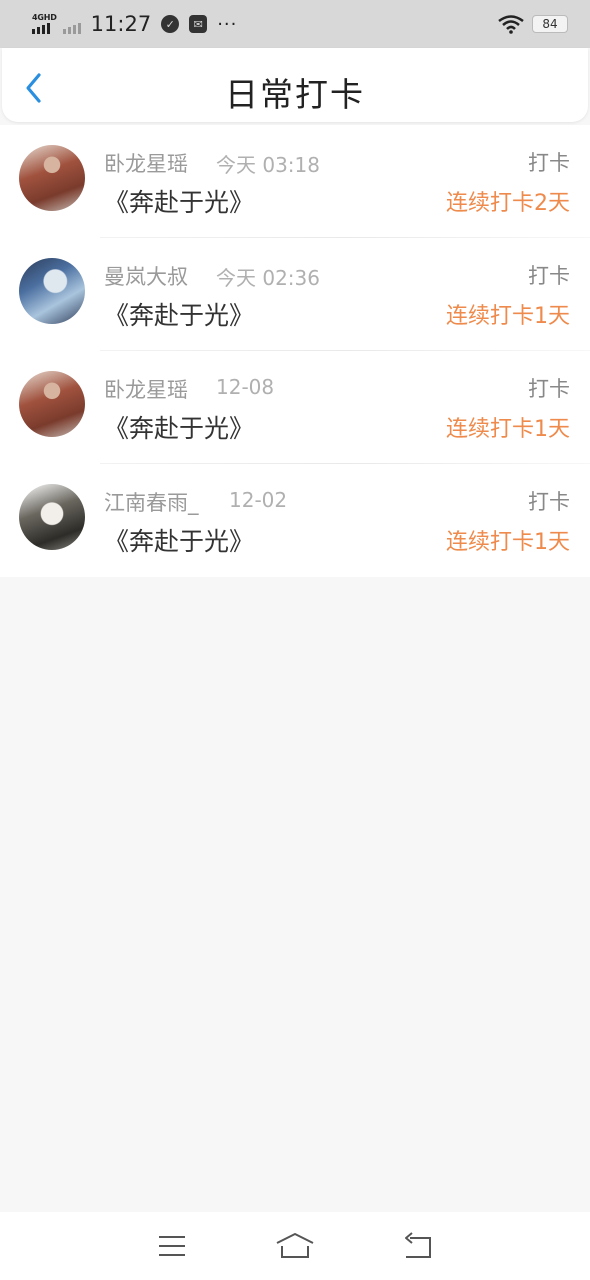  I want to click on checkin-time: 今天 03:18, so click(268, 165).